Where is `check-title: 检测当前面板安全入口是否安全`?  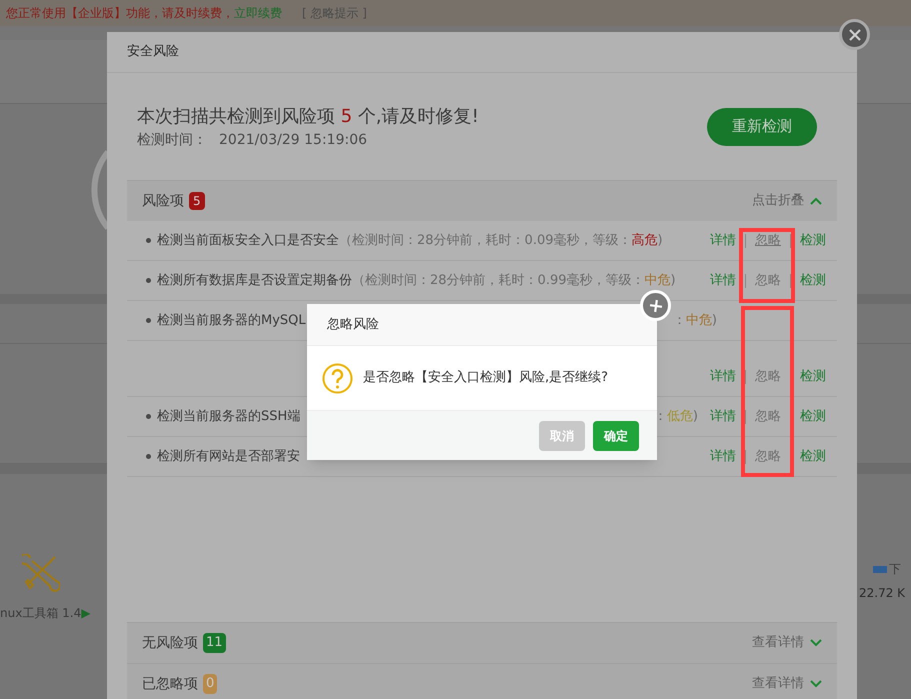
check-title: 检测当前面板安全入口是否安全 is located at coordinates (248, 241).